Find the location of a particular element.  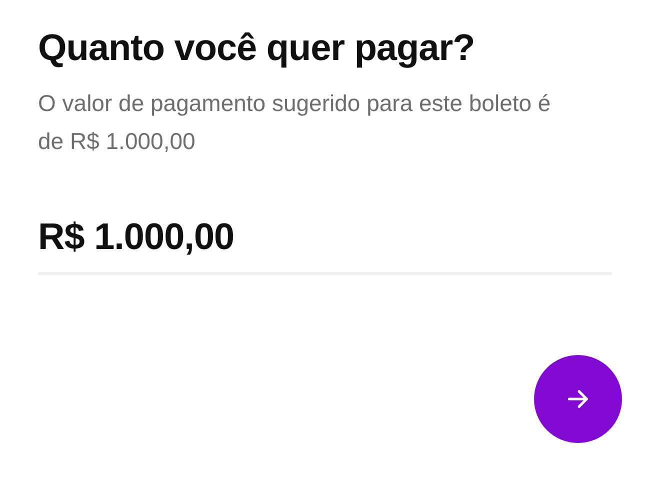

suggested-amount-text: O valor de pagamento sugerido para este boleto é de R$ 1.000,00 is located at coordinates (295, 122).